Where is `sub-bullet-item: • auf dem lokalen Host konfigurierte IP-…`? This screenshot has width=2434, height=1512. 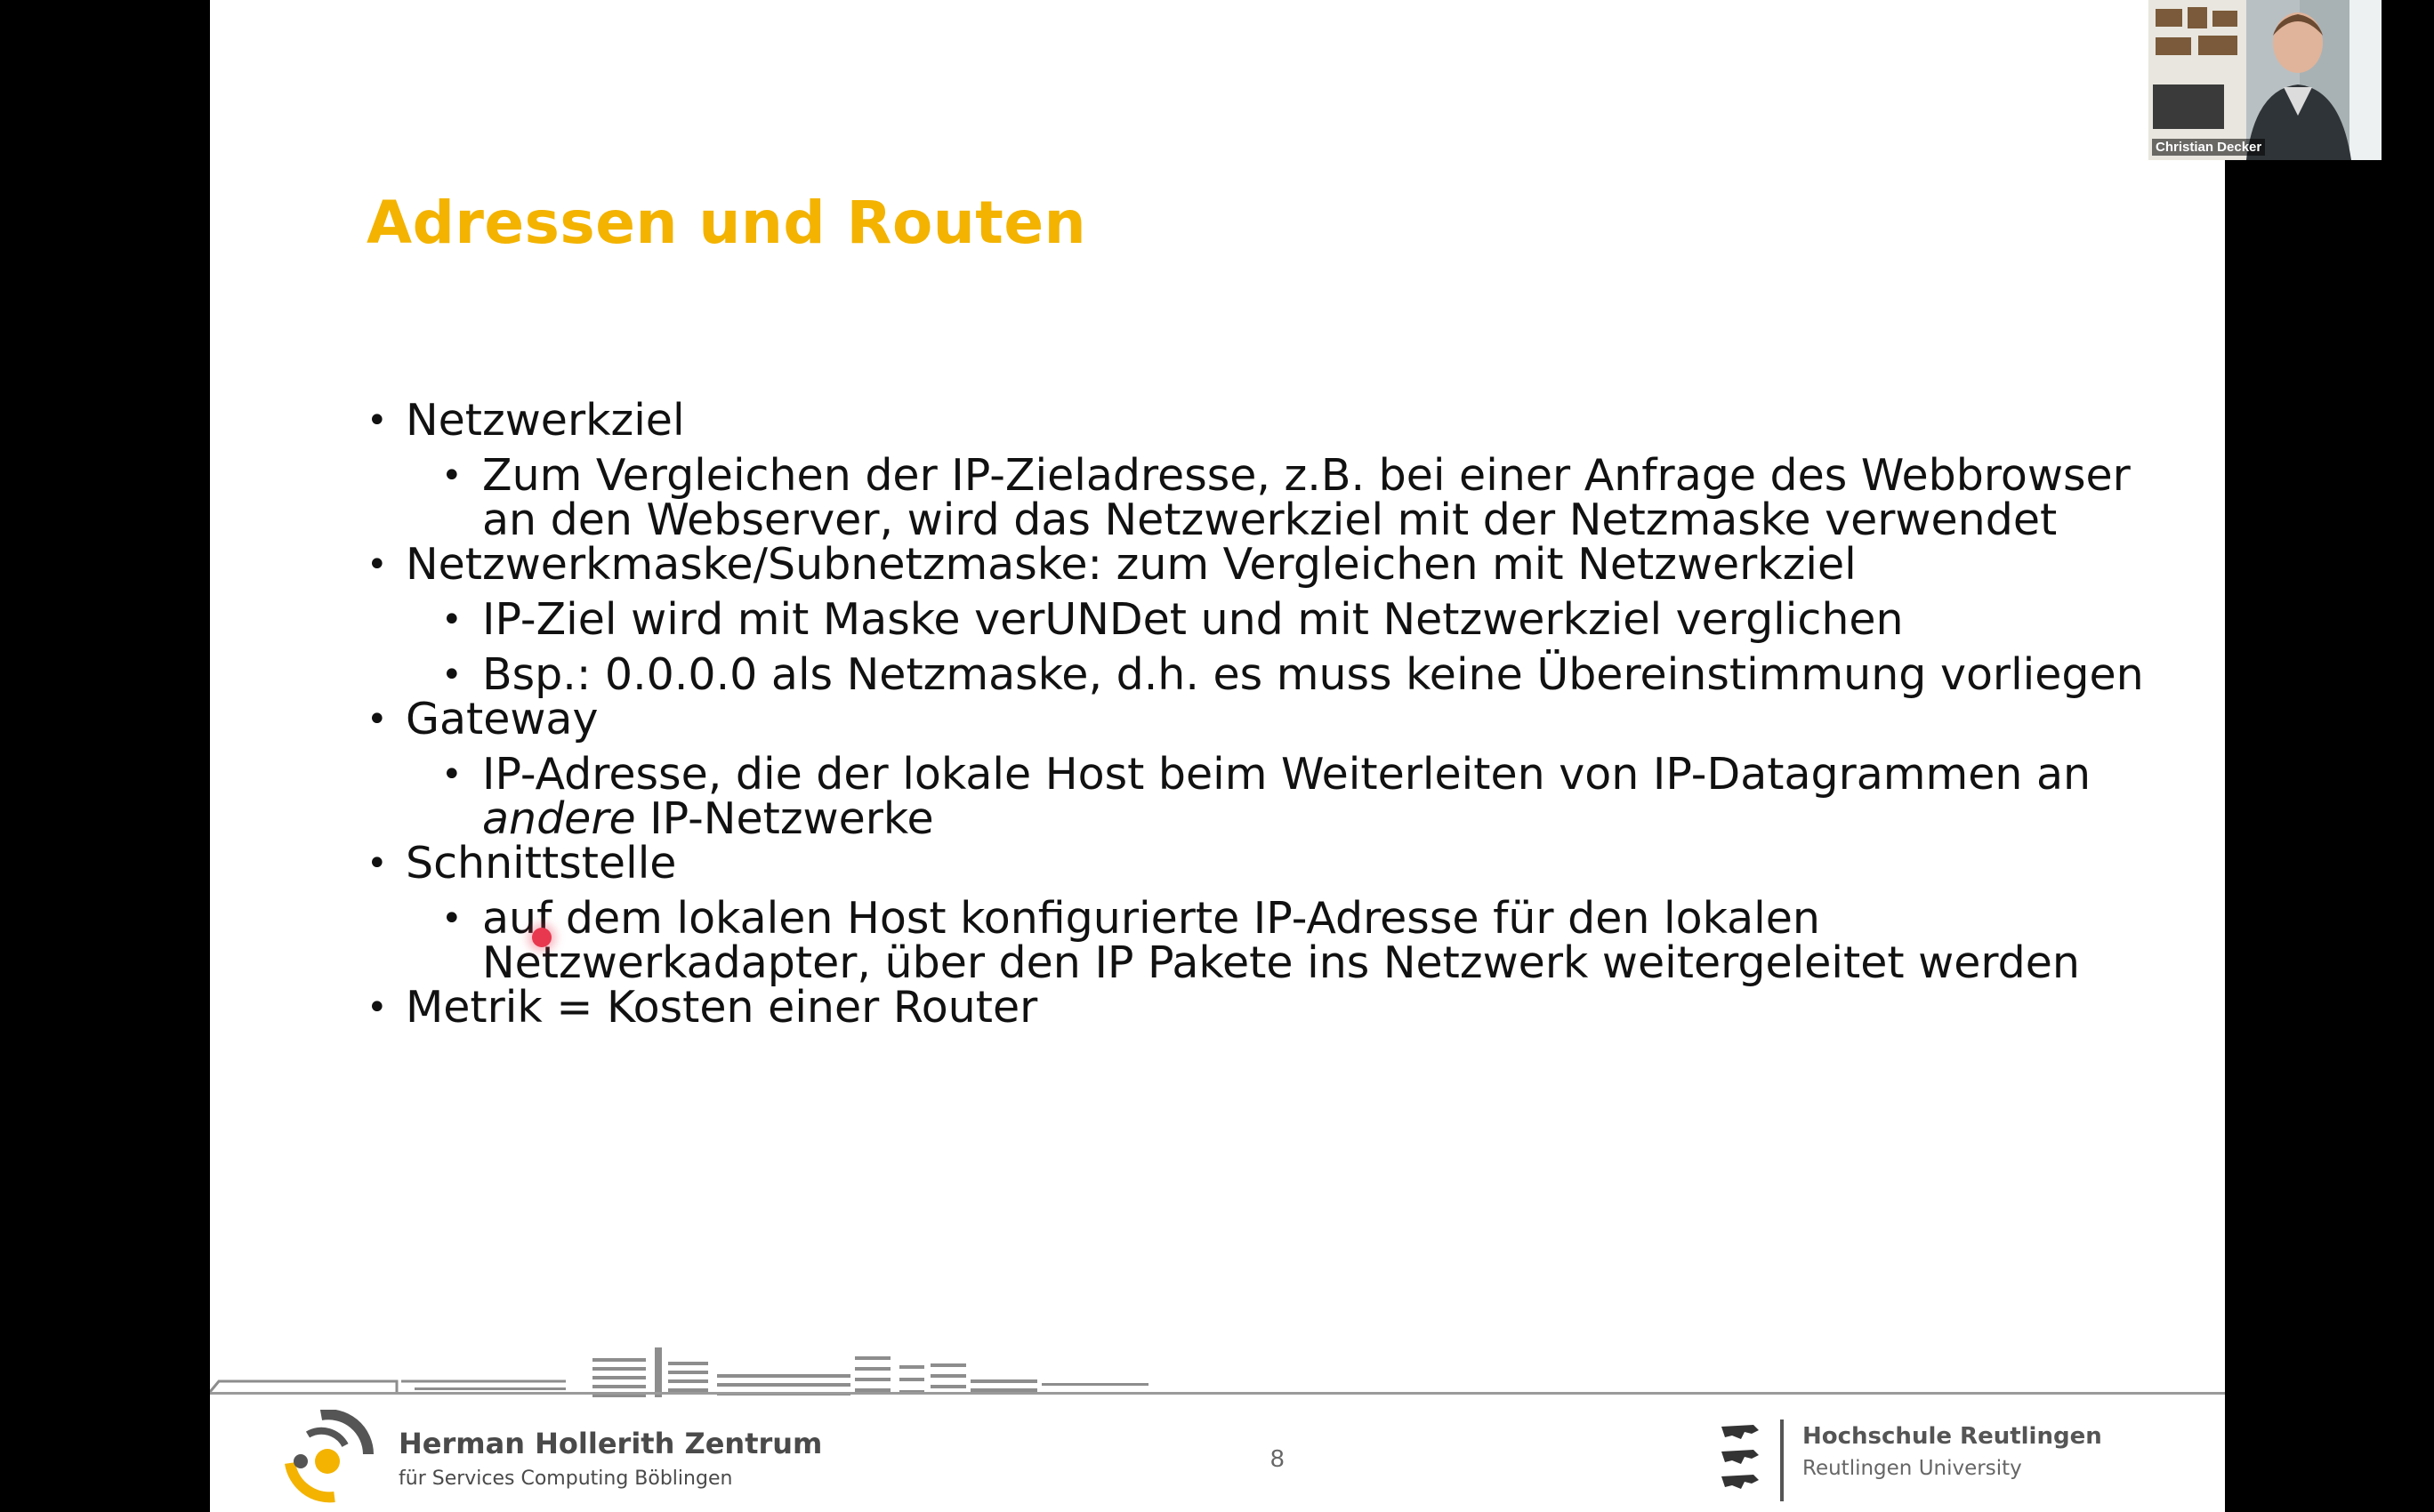 sub-bullet-item: • auf dem lokalen Host konfigurierte IP-… is located at coordinates (1269, 941).